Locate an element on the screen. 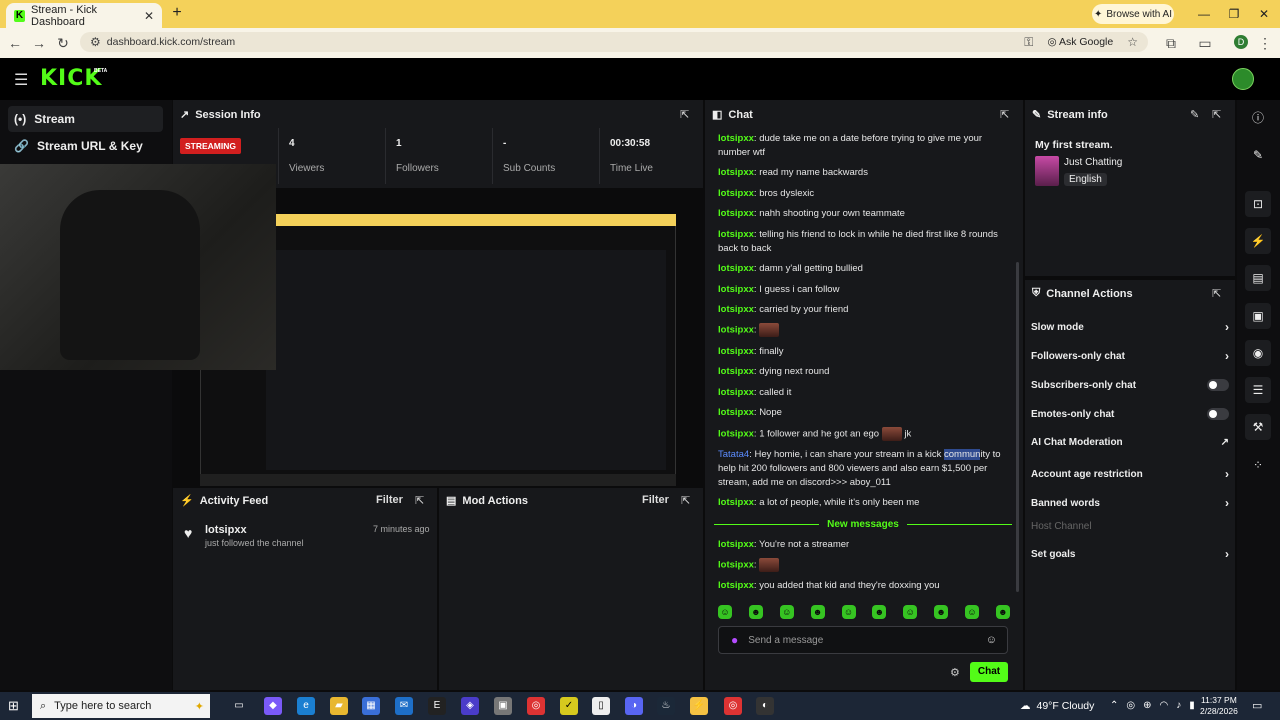  chat-message: lotsipxx: You're not a streamer is located at coordinates (863, 545).